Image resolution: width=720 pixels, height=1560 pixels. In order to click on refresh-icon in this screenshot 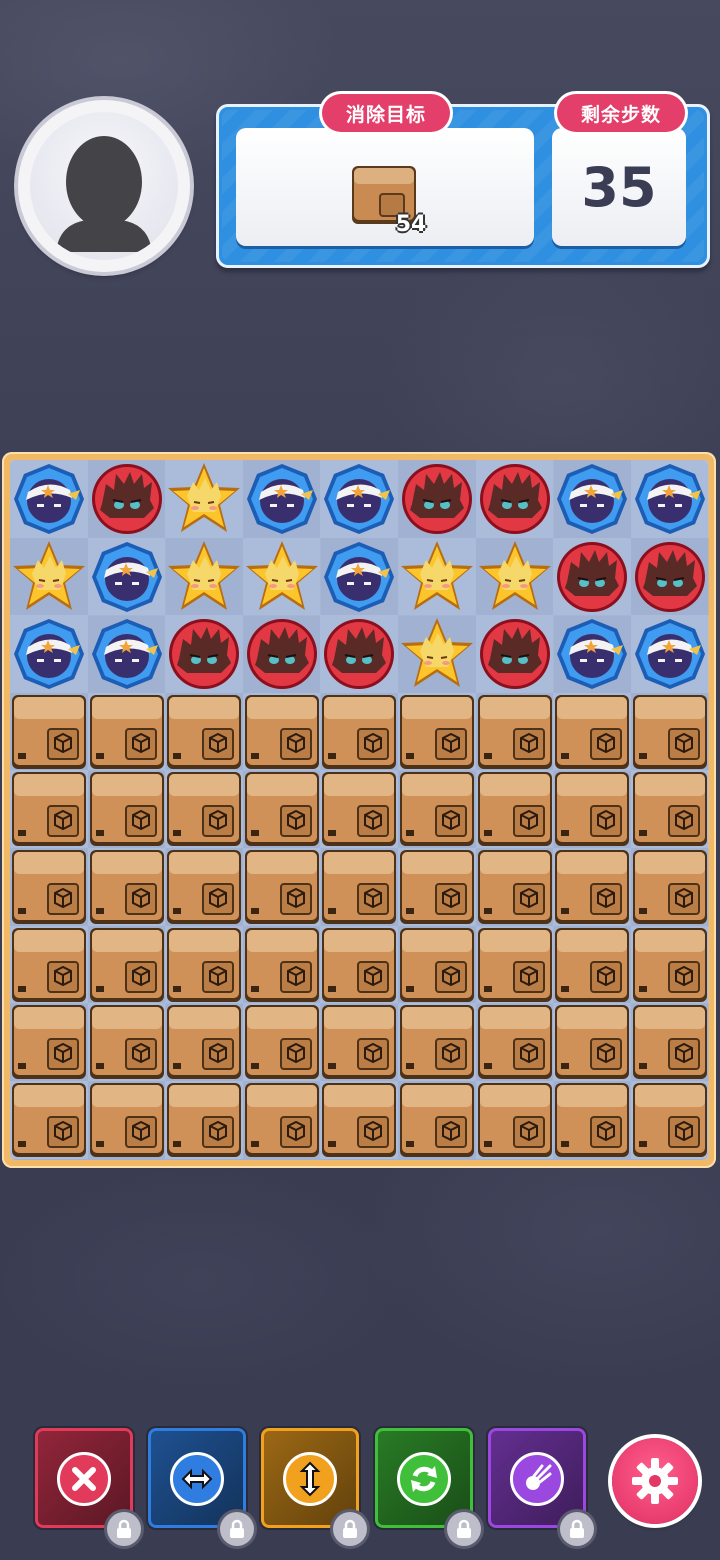, I will do `click(424, 1479)`.